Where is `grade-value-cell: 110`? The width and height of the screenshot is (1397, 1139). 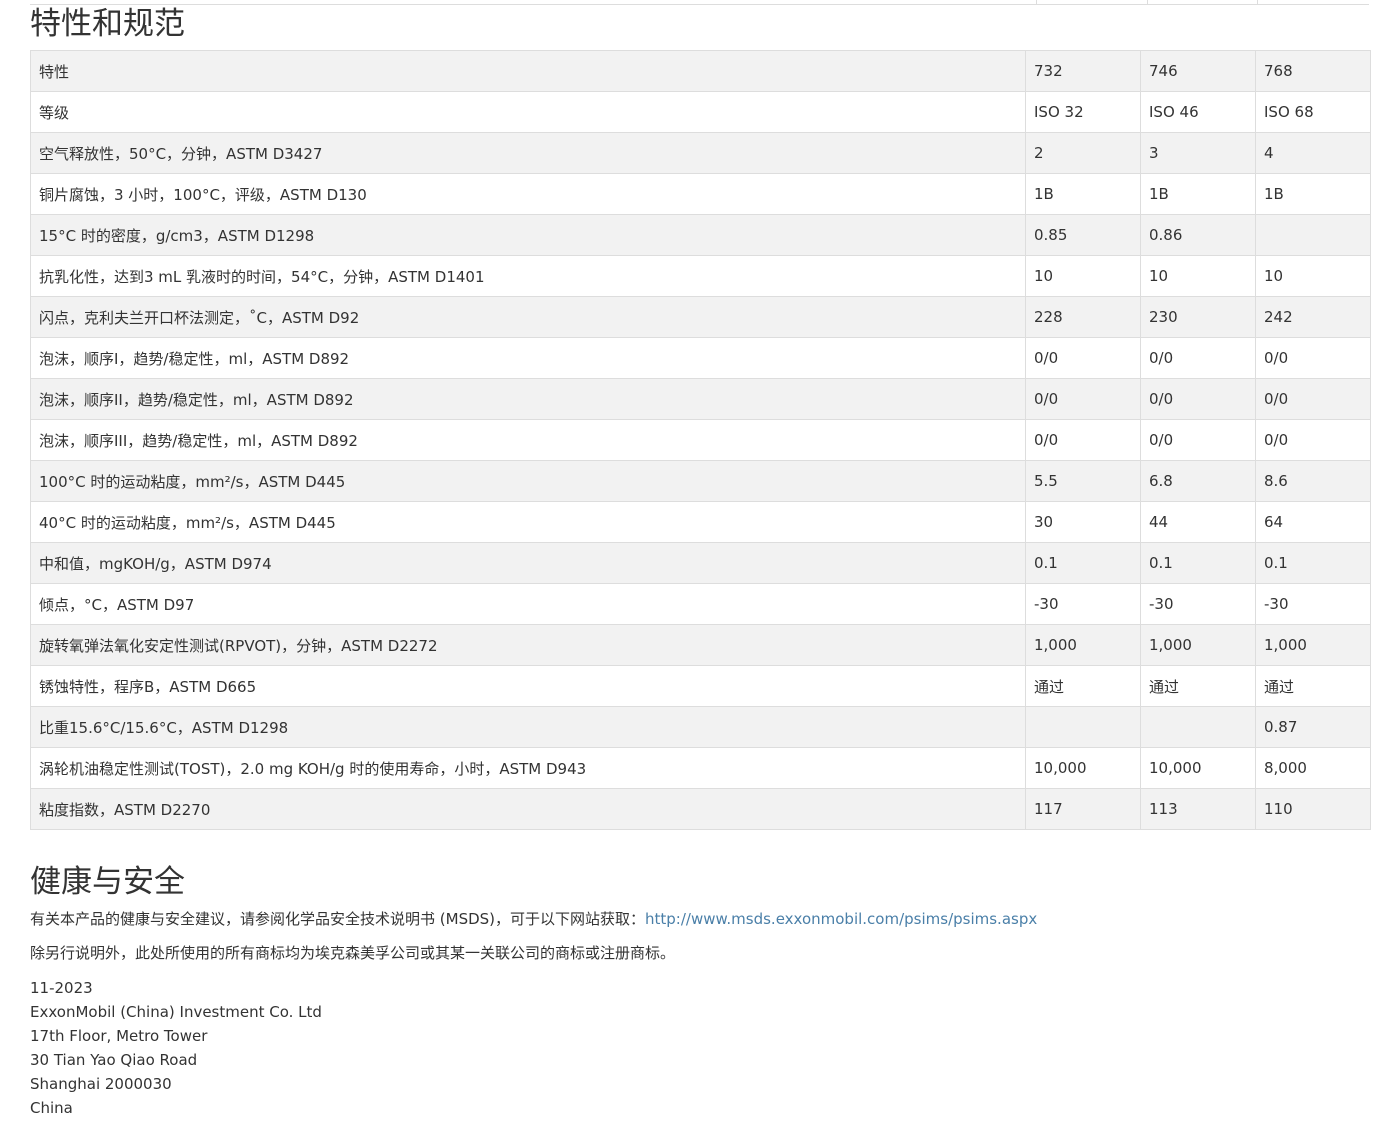
grade-value-cell: 110 is located at coordinates (1313, 809).